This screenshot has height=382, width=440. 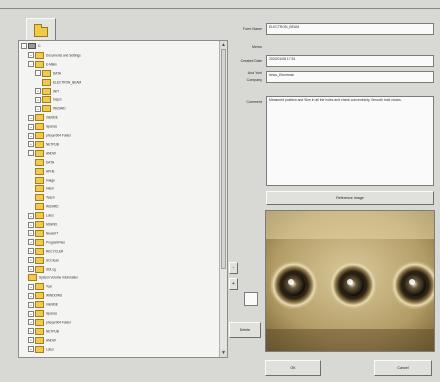 What do you see at coordinates (54, 55) in the screenshot?
I see `tree-item: + Documents and Settings` at bounding box center [54, 55].